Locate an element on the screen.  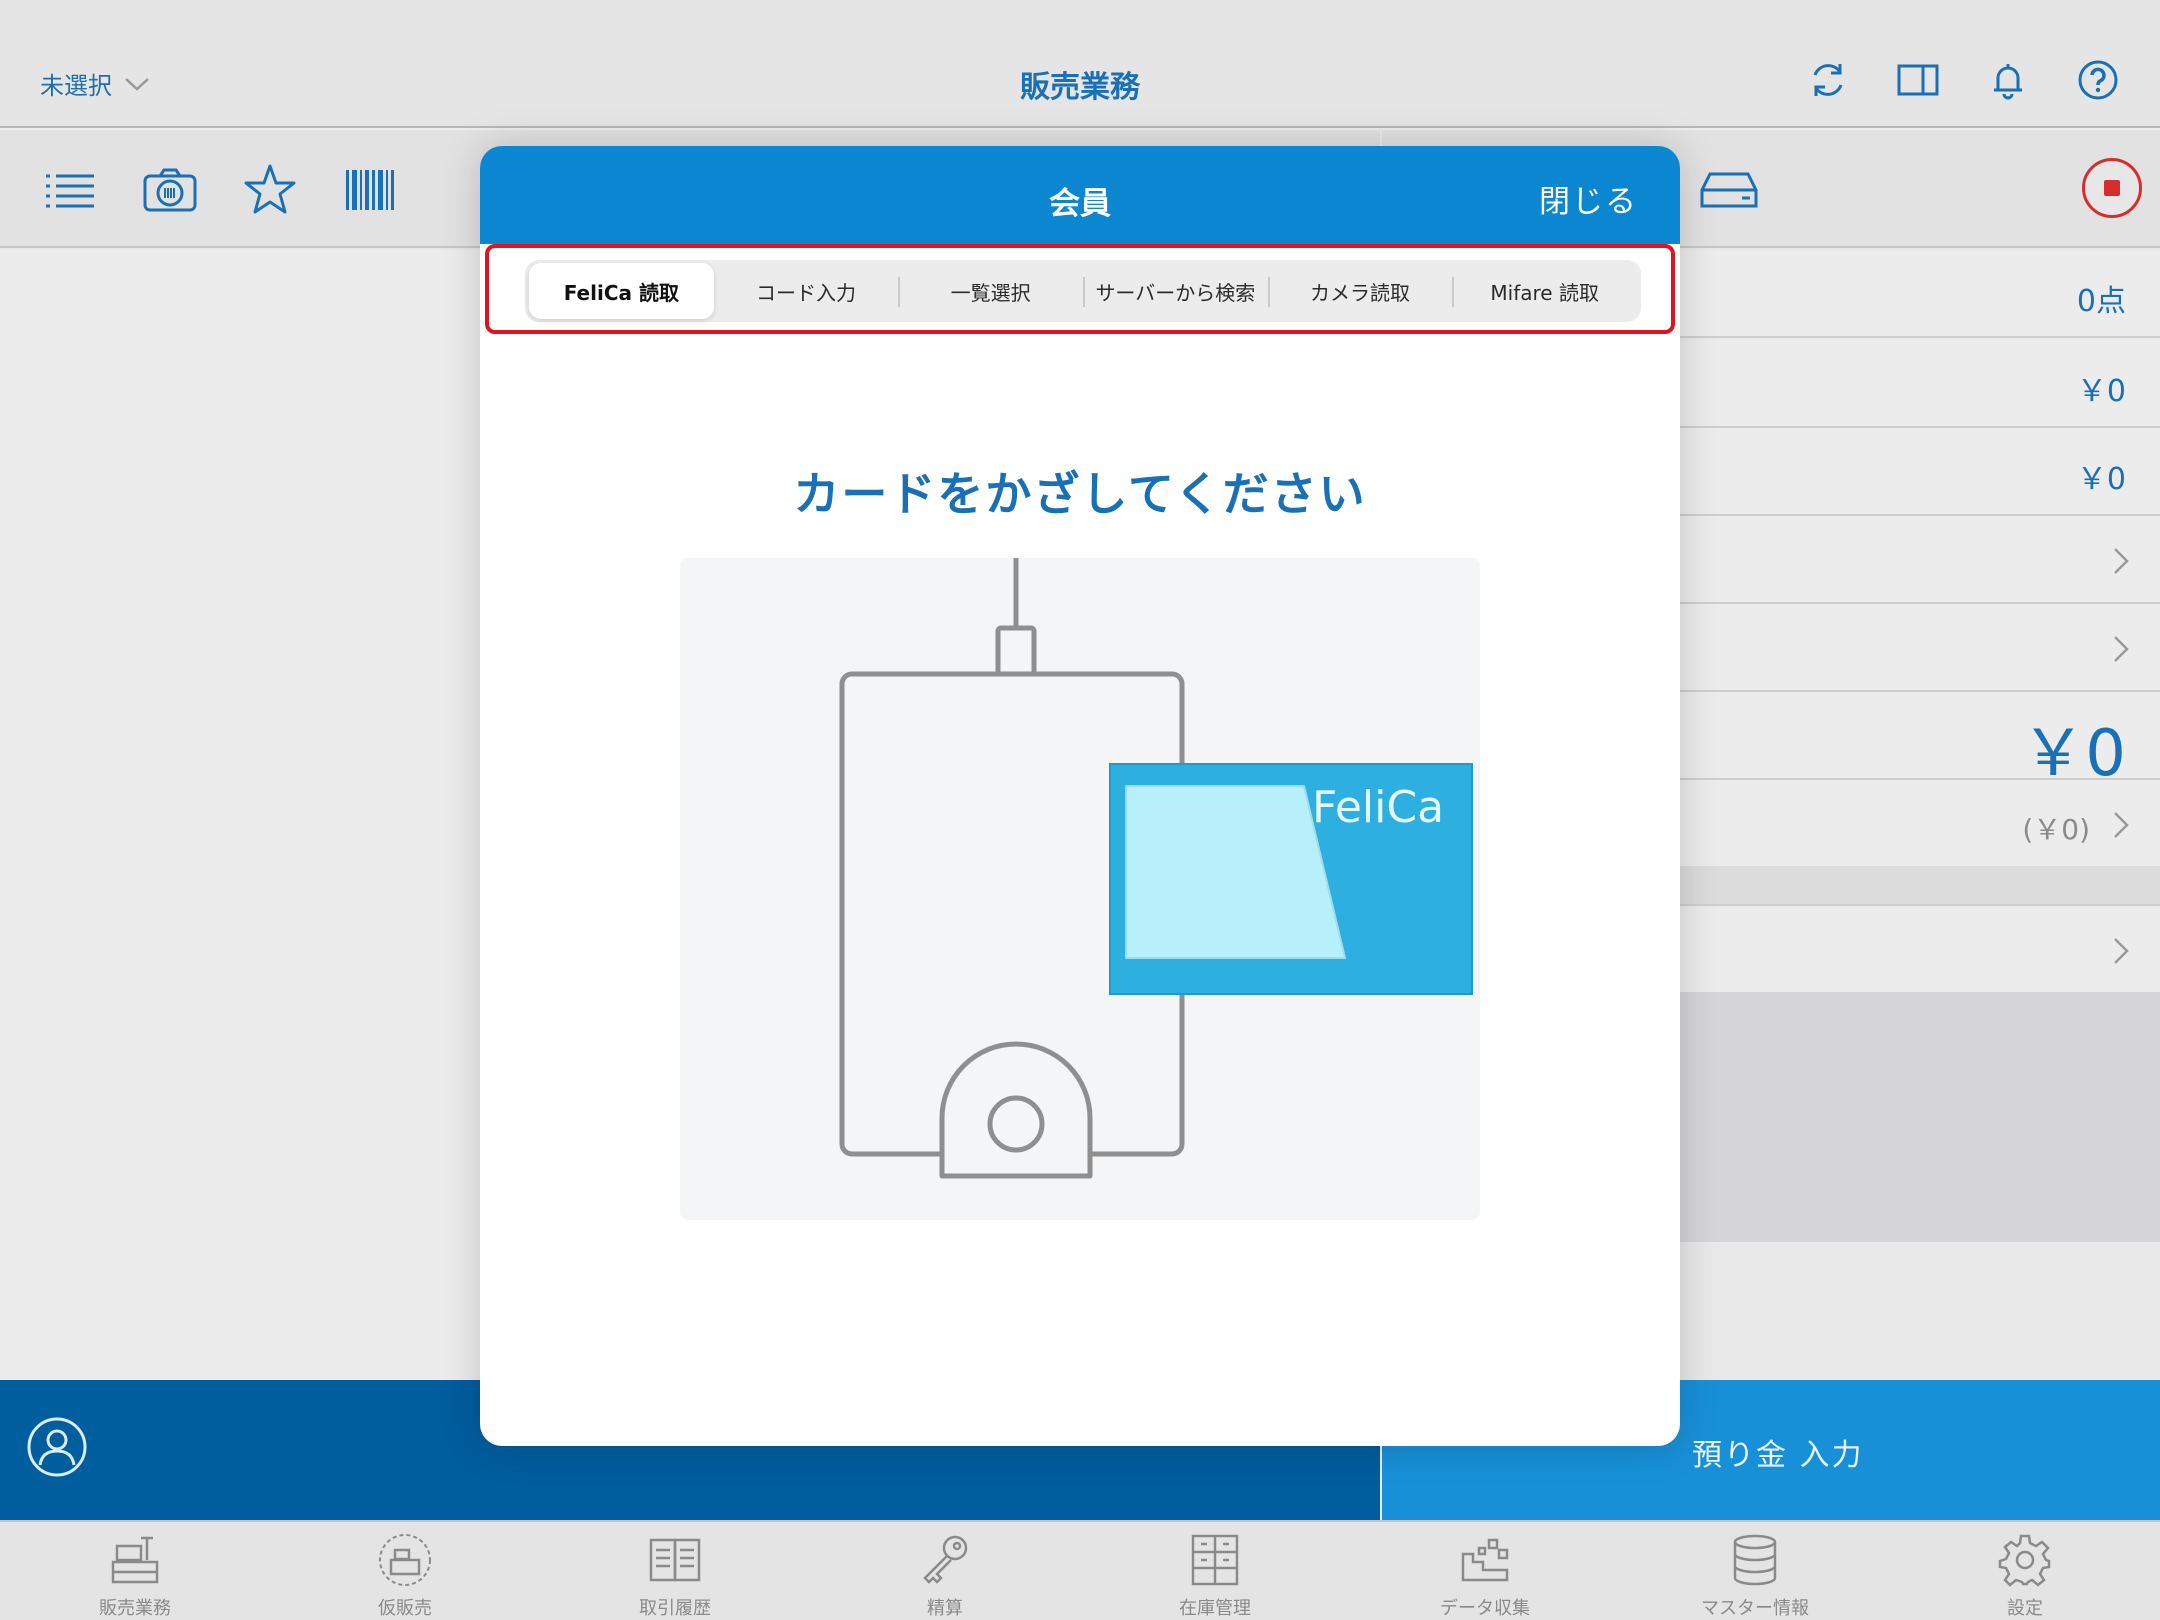
cash-drawer-icon is located at coordinates (1729, 190).